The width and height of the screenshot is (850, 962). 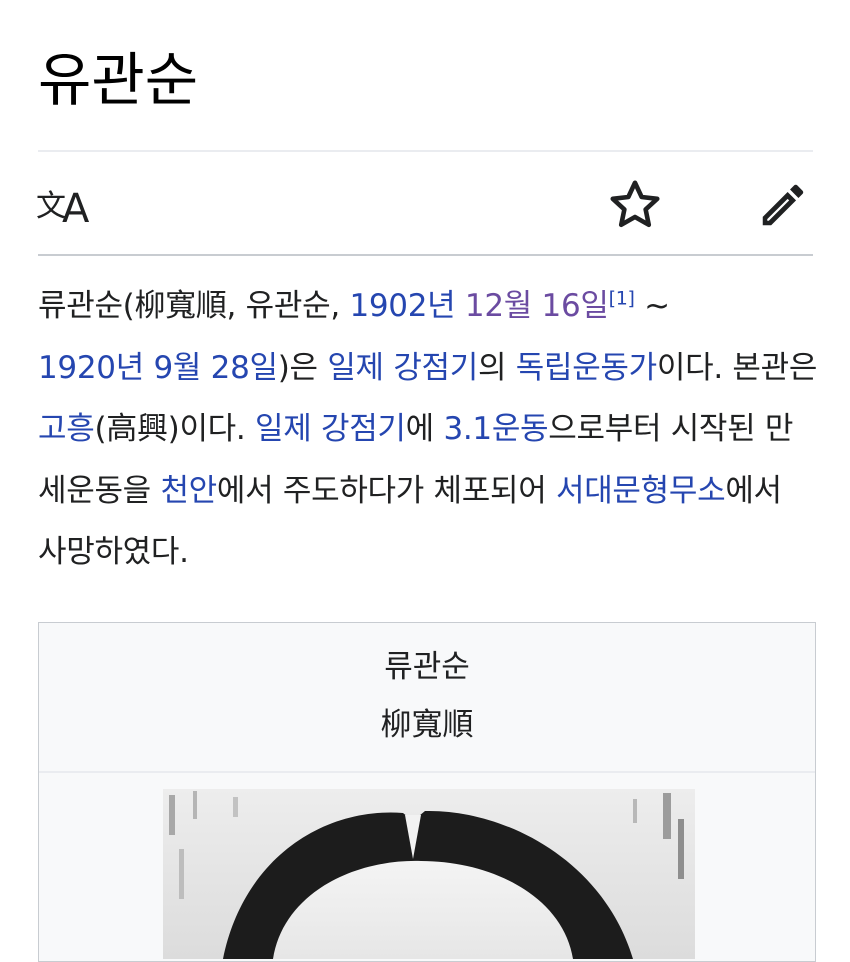 What do you see at coordinates (215, 368) in the screenshot?
I see `link-death-date: 9월 28일` at bounding box center [215, 368].